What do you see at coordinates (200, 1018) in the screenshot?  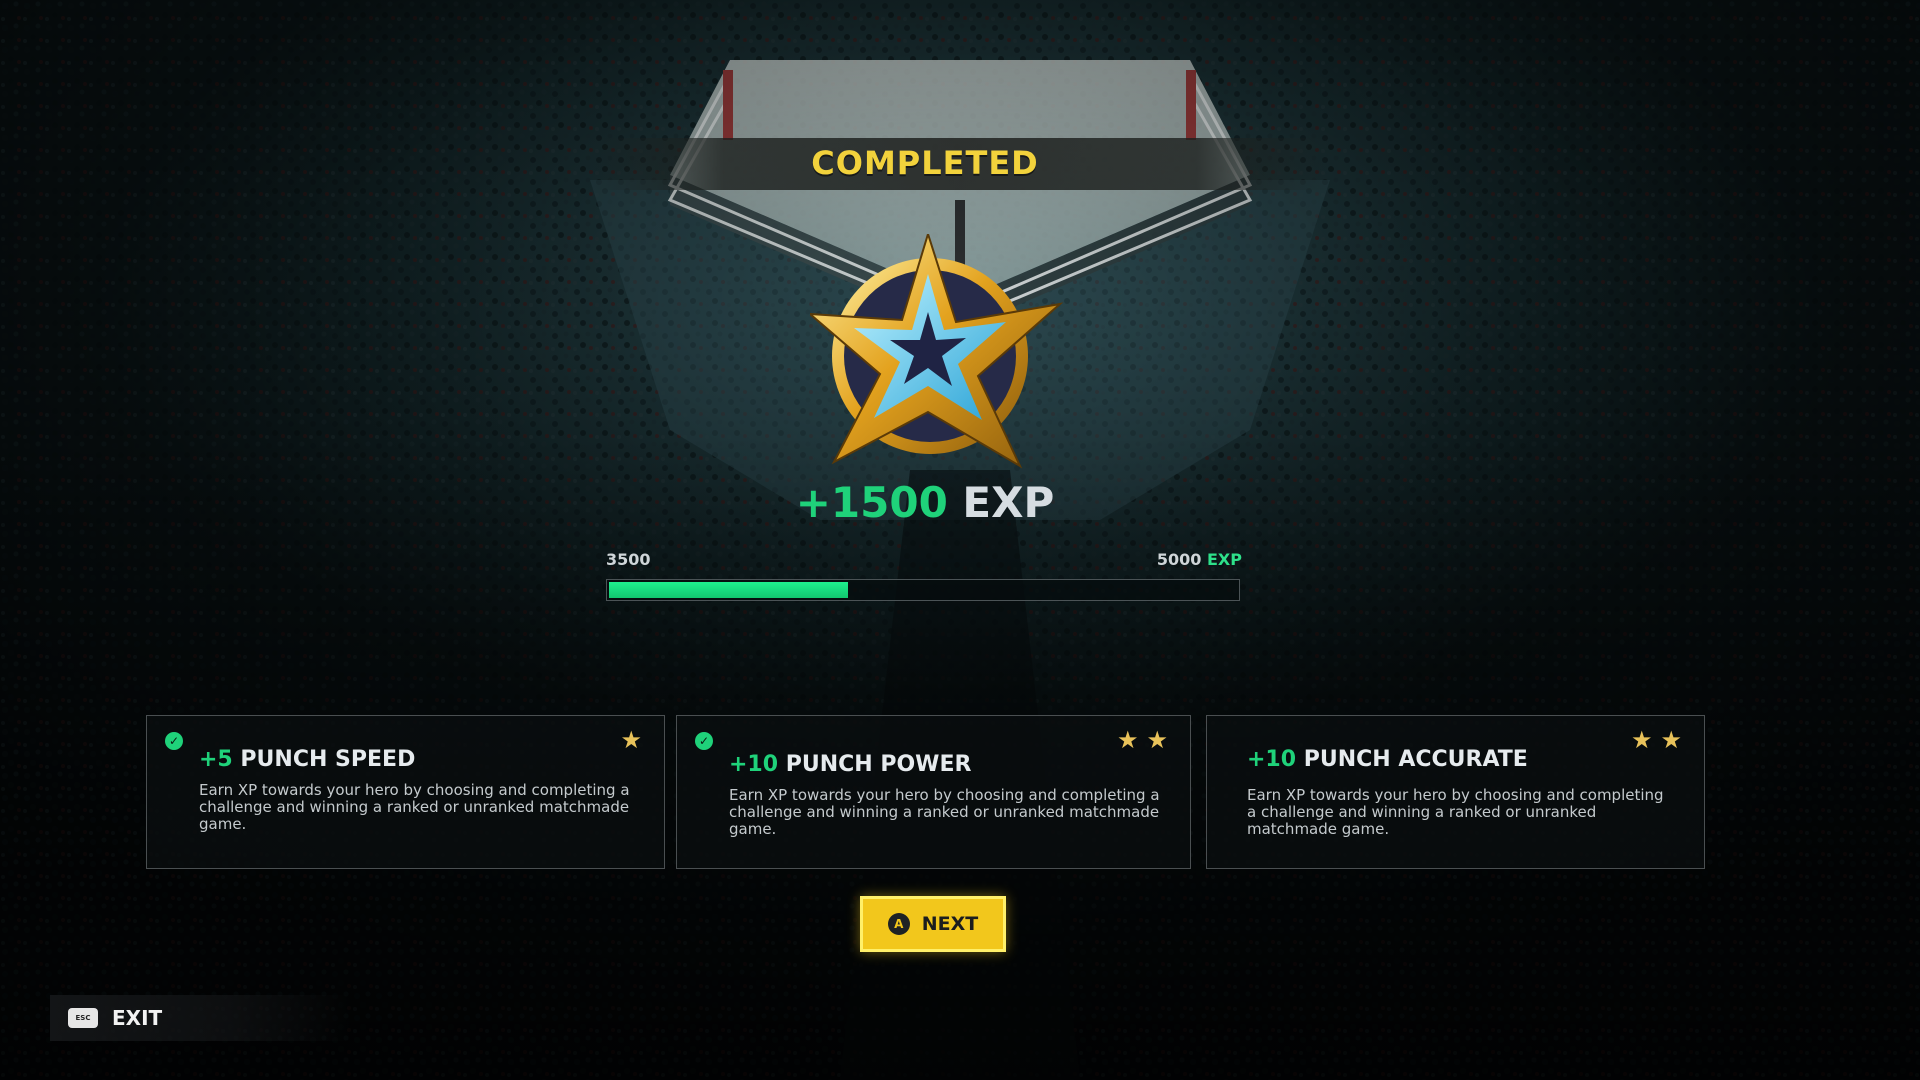 I see `exit-button: ESC EXIT` at bounding box center [200, 1018].